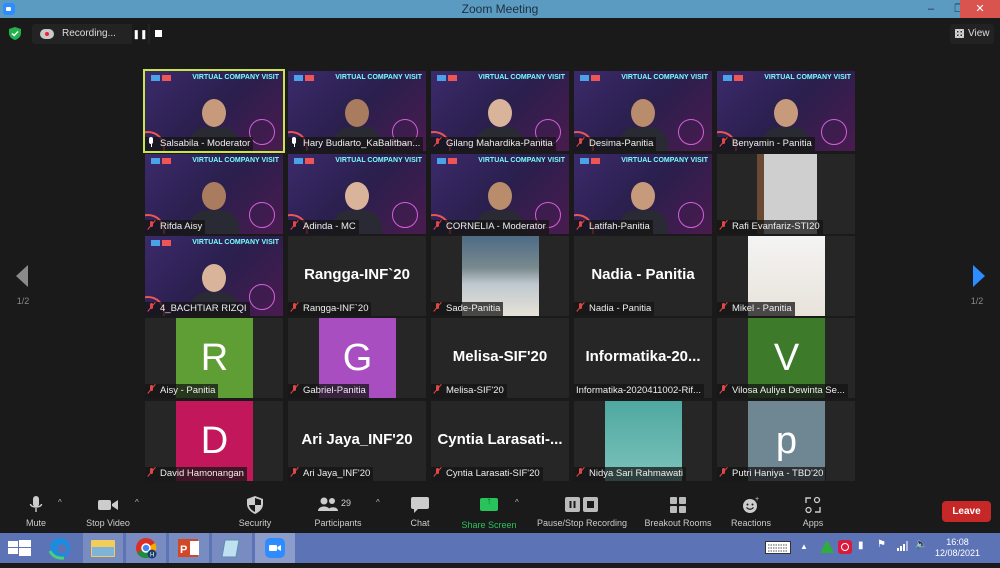 The width and height of the screenshot is (1000, 568). What do you see at coordinates (972, 34) in the screenshot?
I see `view-button: View` at bounding box center [972, 34].